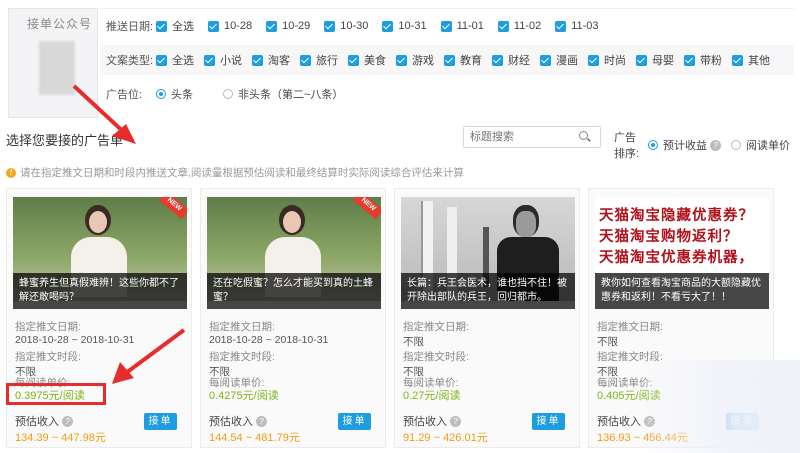 This screenshot has width=800, height=453. Describe the element at coordinates (130, 61) in the screenshot. I see `category-filter-label: 文案类型:` at that location.